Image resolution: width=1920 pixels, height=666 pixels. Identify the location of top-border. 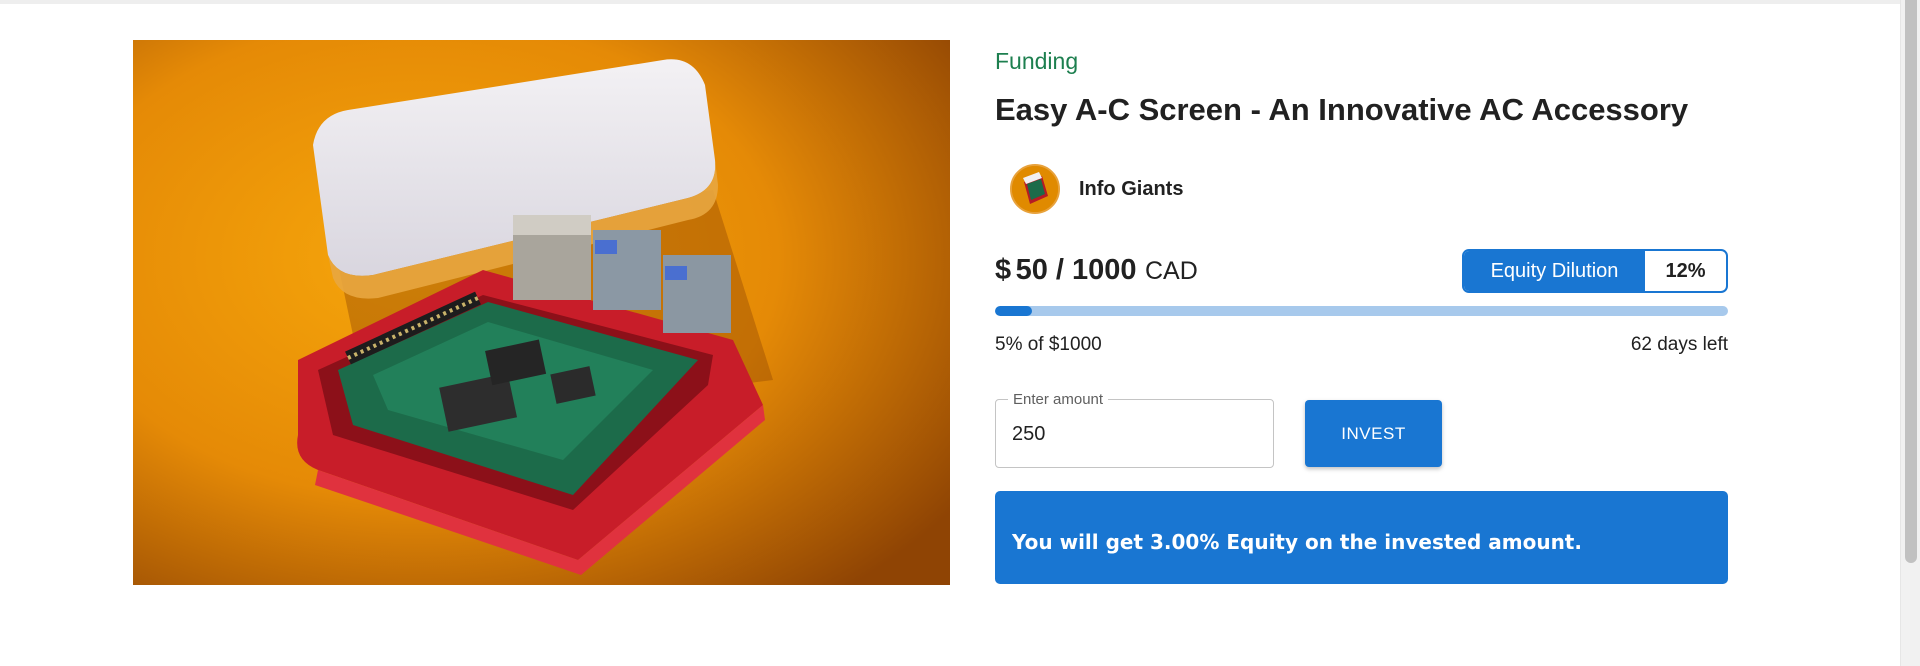
(950, 2).